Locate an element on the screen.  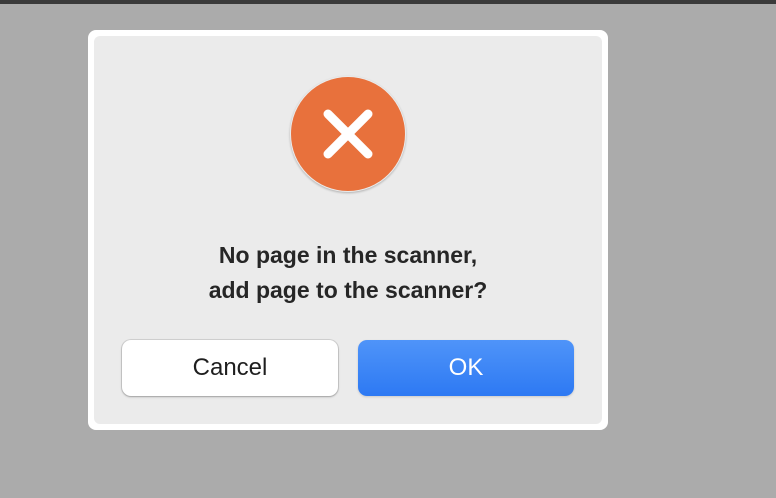
alert-message-line-1: No page in the scanner, is located at coordinates (348, 255).